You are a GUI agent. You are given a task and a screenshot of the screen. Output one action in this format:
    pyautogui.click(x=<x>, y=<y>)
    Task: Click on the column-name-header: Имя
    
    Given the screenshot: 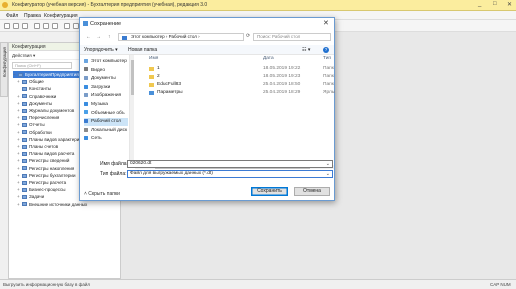 What is the action you would take?
    pyautogui.click(x=153, y=58)
    